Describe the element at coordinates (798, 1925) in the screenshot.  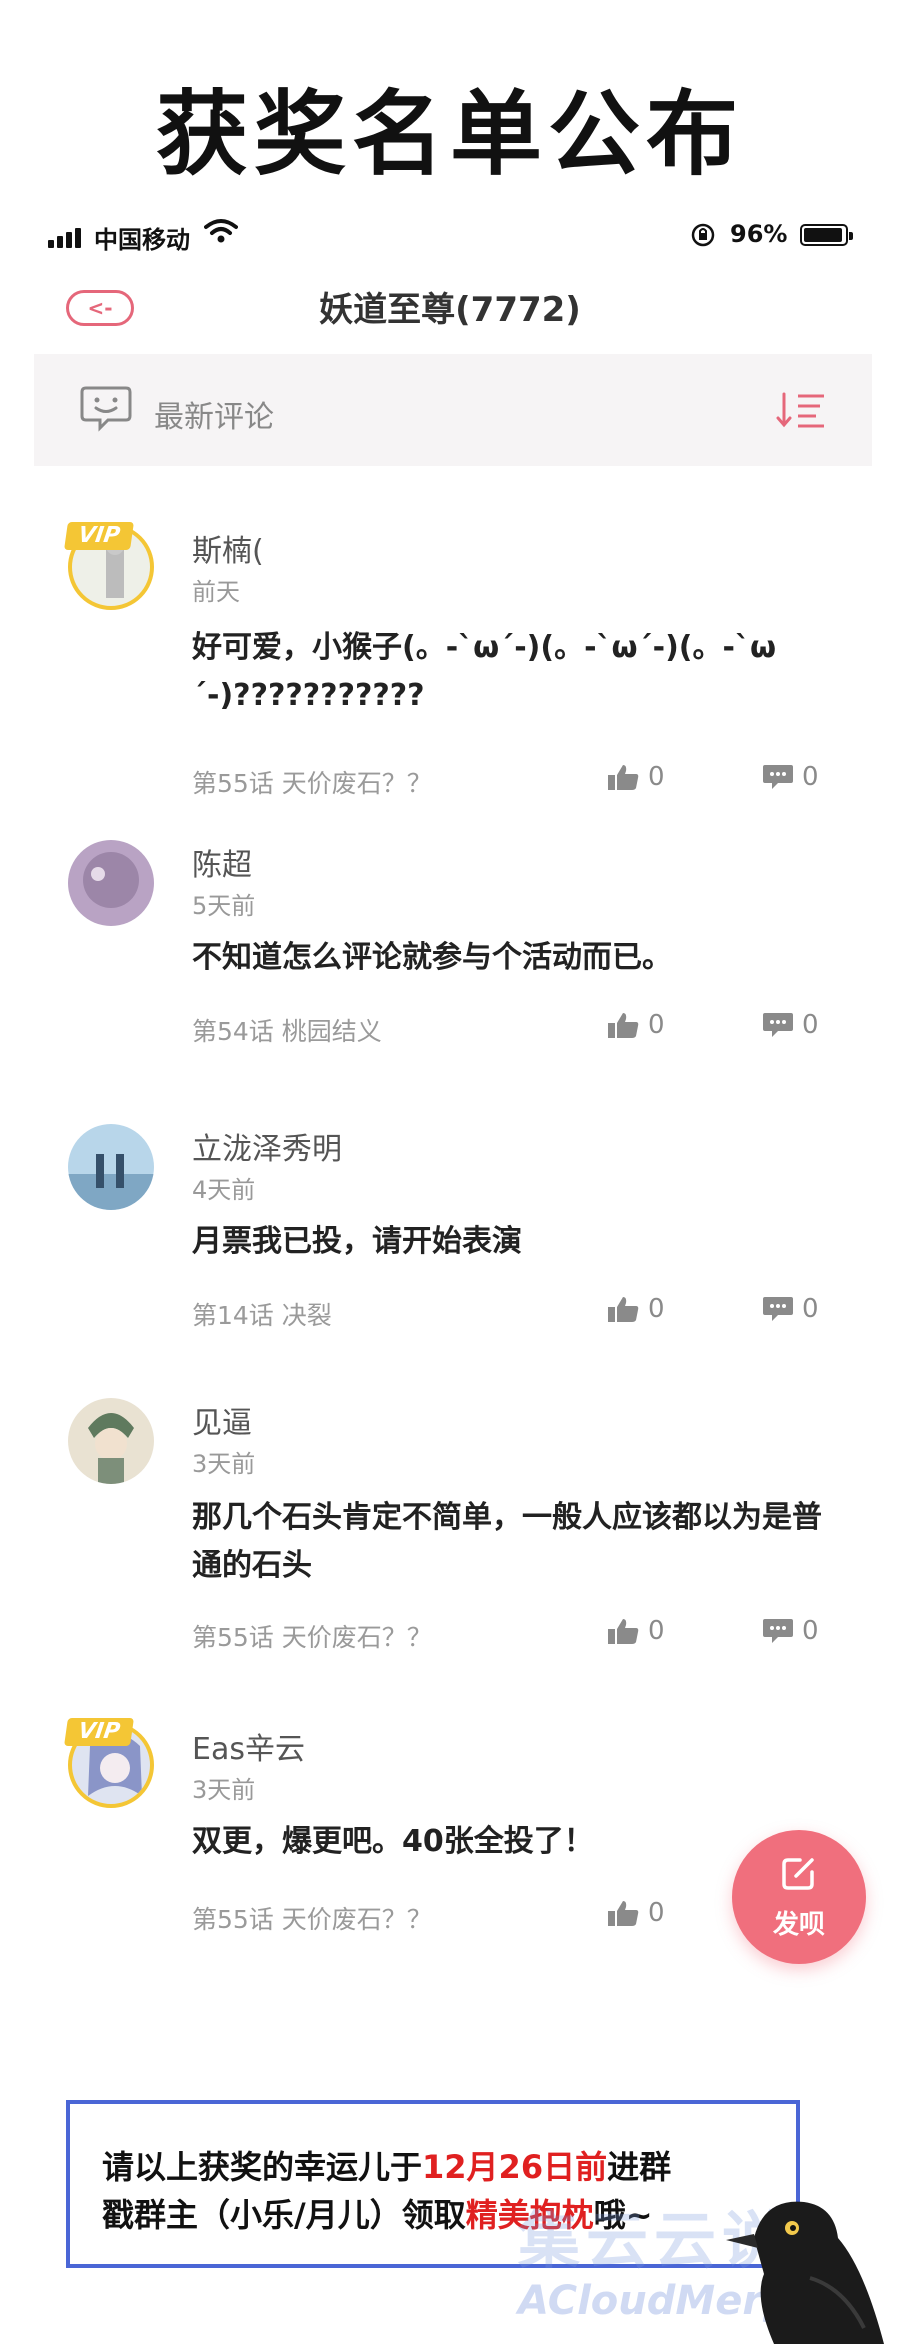
I see `fab-label: 发呗` at that location.